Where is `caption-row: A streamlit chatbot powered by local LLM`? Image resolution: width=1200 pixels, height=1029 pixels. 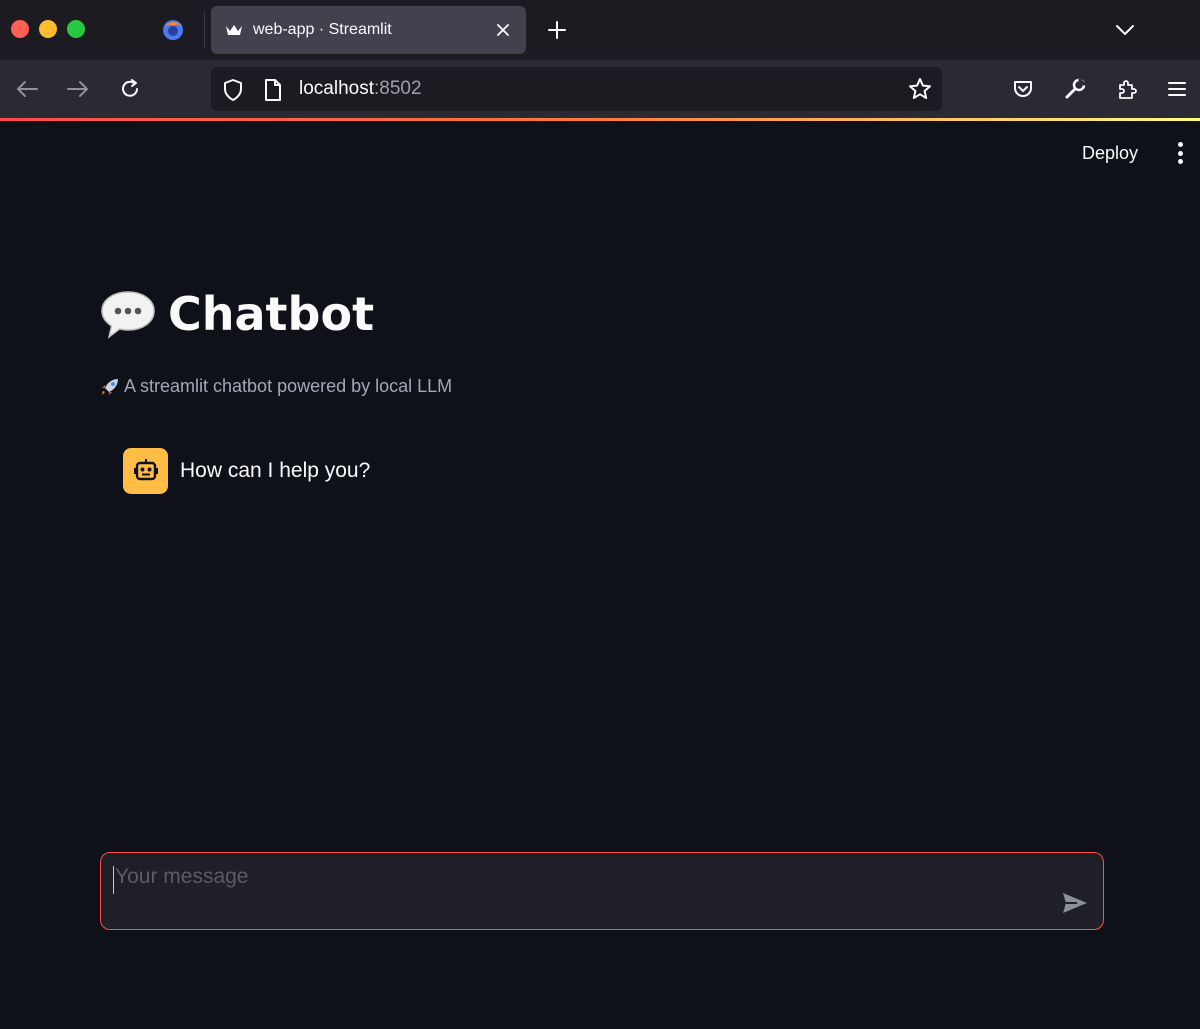 caption-row: A streamlit chatbot powered by local LLM is located at coordinates (276, 386).